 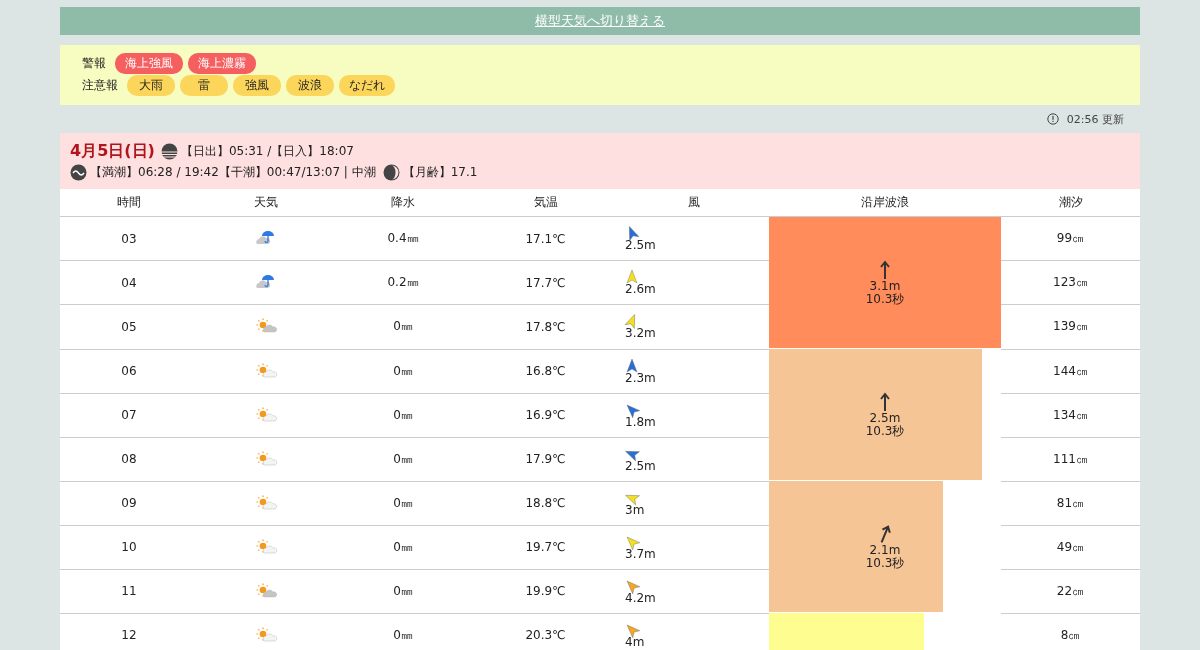 What do you see at coordinates (1095, 119) in the screenshot?
I see `update-time: 02:56 更新` at bounding box center [1095, 119].